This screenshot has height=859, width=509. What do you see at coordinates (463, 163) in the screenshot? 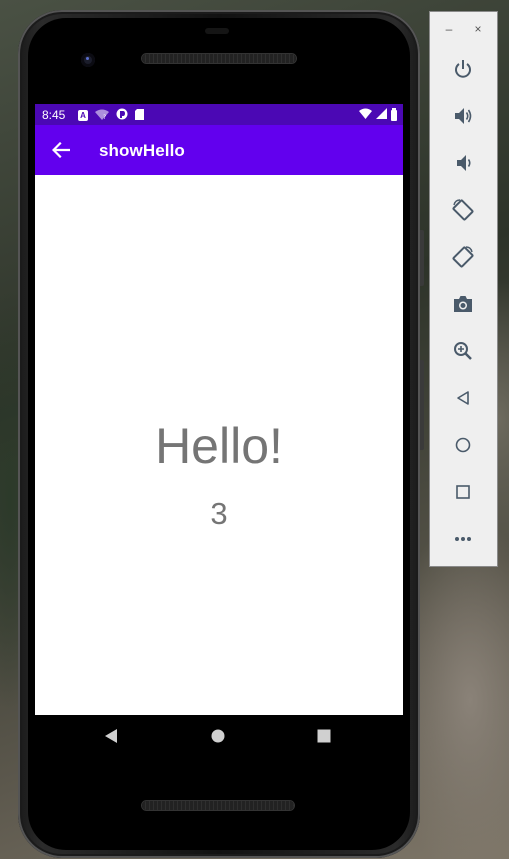
I see `volume-down-icon` at bounding box center [463, 163].